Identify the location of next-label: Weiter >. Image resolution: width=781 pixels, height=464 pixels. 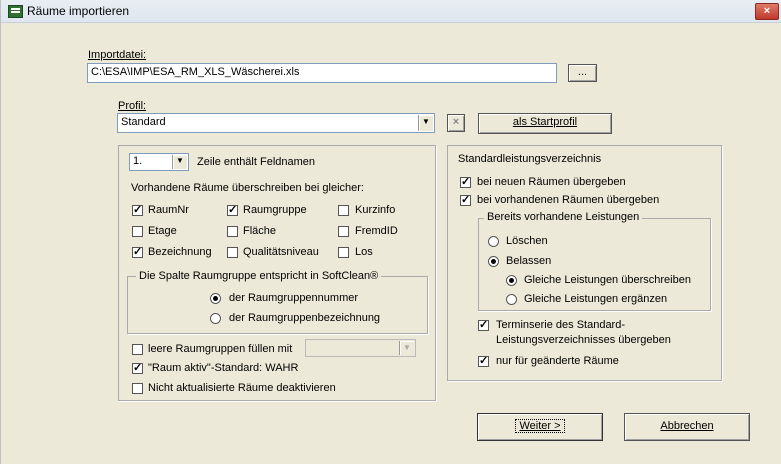
(540, 426).